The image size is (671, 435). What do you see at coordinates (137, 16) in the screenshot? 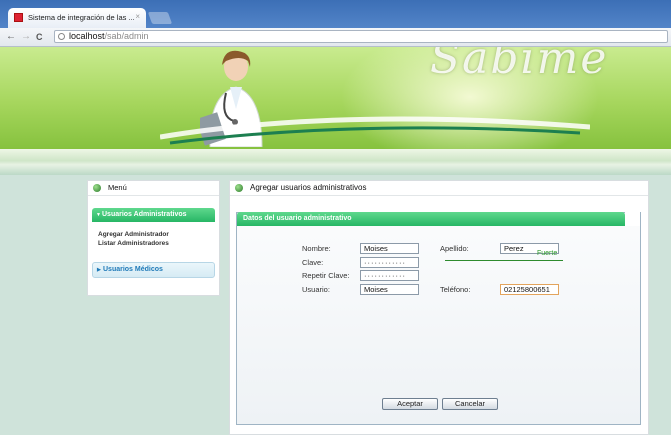
I see `close-icon: ×` at bounding box center [137, 16].